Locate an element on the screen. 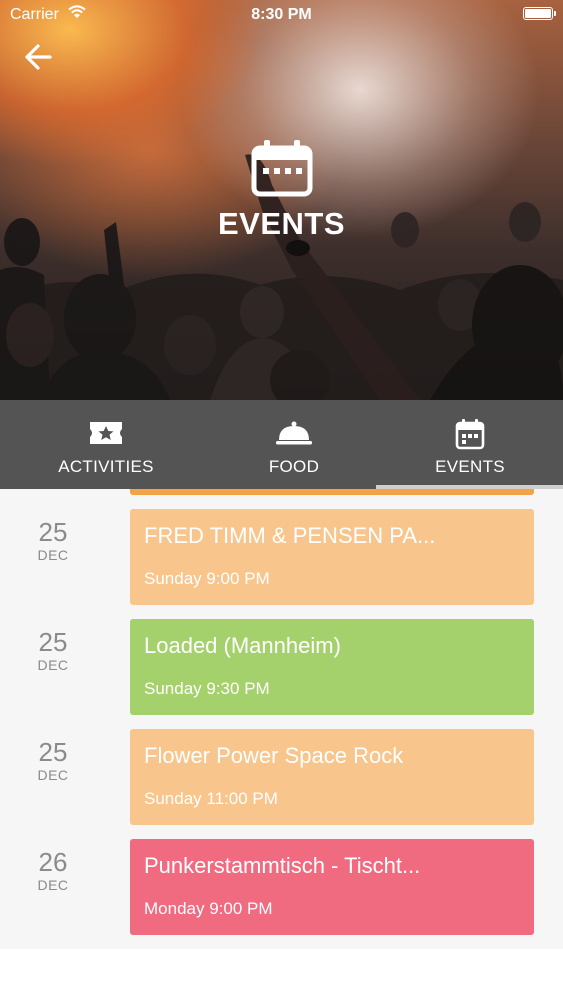  event-date: 26 DEC is located at coordinates (53, 870).